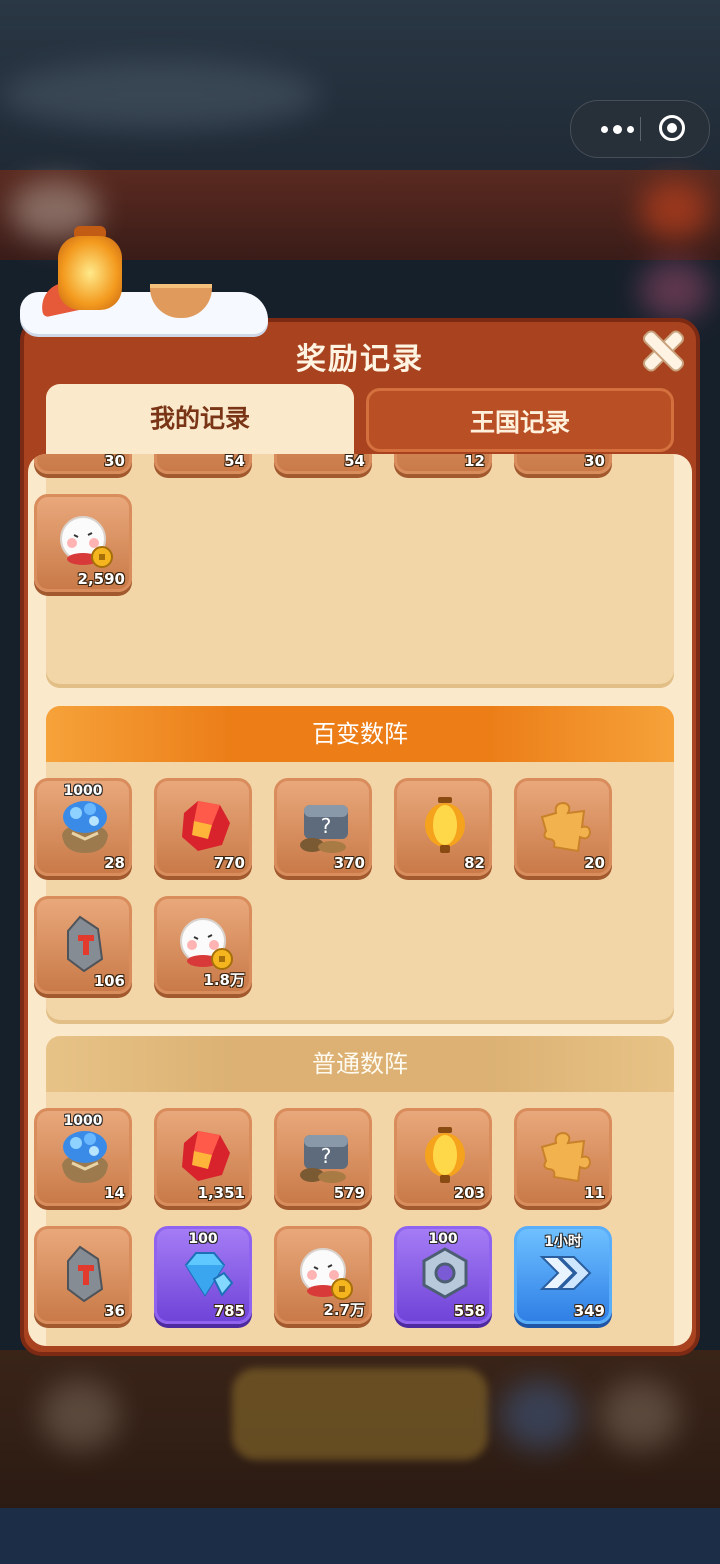 The width and height of the screenshot is (720, 1564). Describe the element at coordinates (594, 863) in the screenshot. I see `item-count: 20` at that location.